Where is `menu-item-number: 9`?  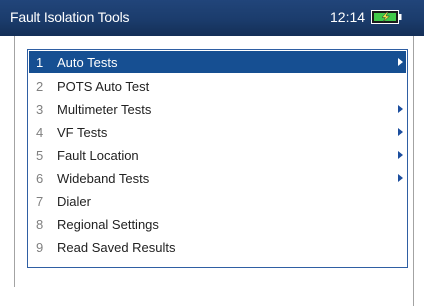
menu-item-number: 9 is located at coordinates (40, 247).